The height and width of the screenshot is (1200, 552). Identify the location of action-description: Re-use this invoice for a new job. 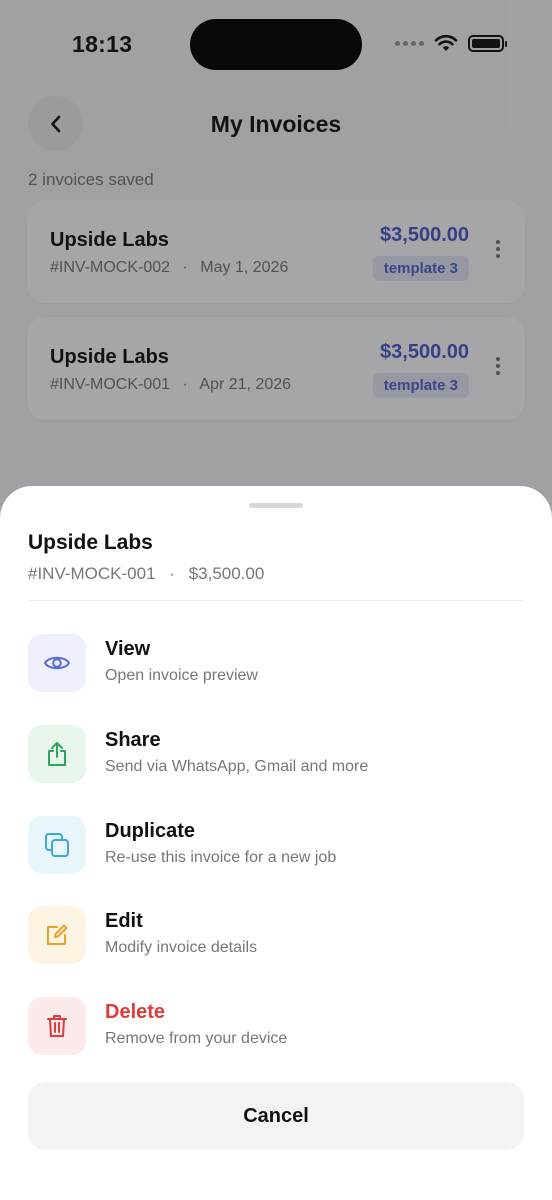
(221, 857).